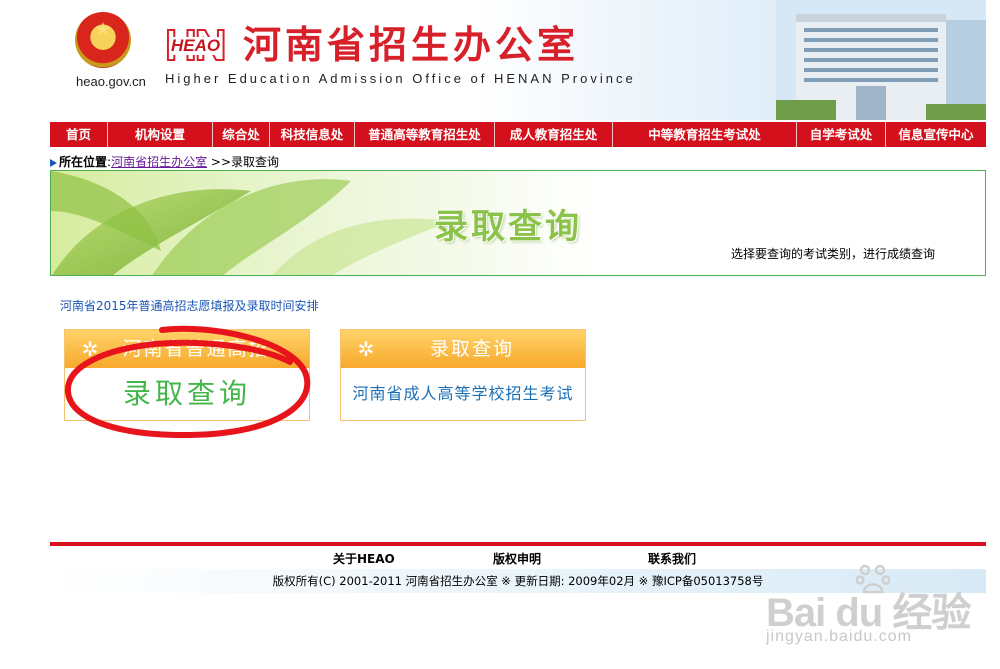  What do you see at coordinates (364, 558) in the screenshot?
I see `footer-about-link: 关于HEAO` at bounding box center [364, 558].